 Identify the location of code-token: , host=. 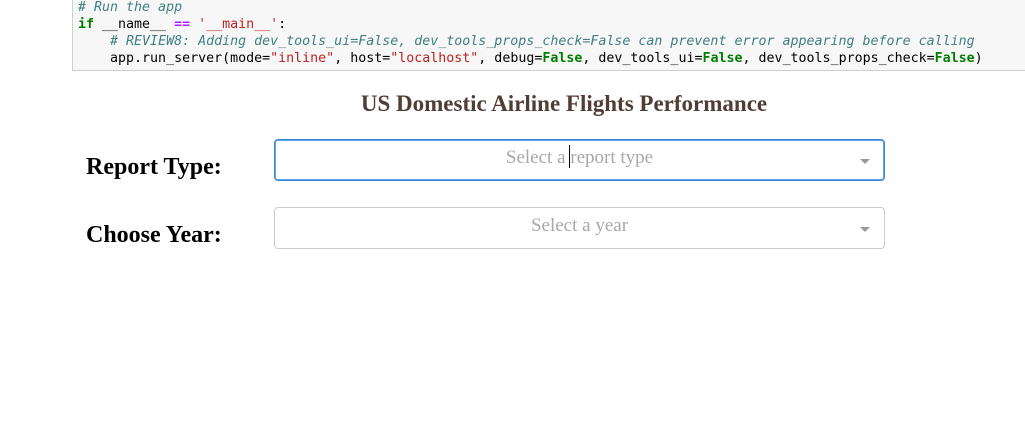
(362, 58).